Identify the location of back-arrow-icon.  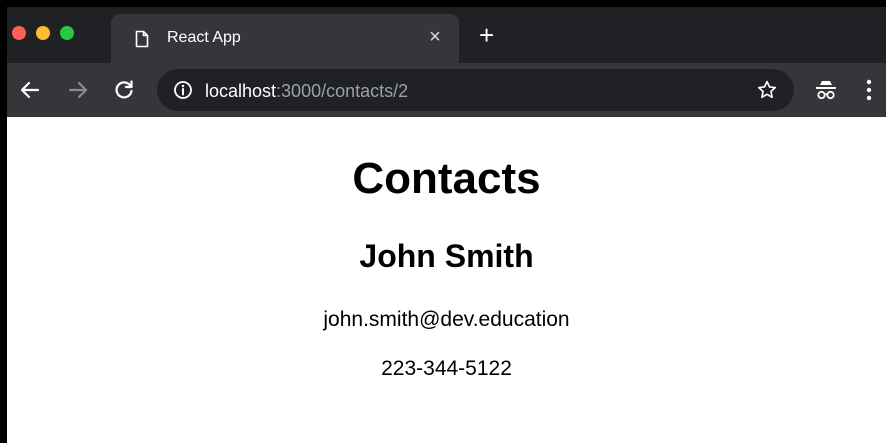
(30, 92).